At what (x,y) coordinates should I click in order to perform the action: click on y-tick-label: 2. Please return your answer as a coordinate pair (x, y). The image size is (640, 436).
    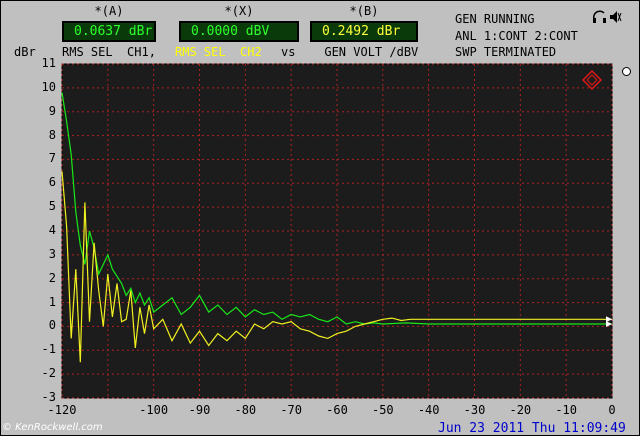
    Looking at the image, I should click on (52, 277).